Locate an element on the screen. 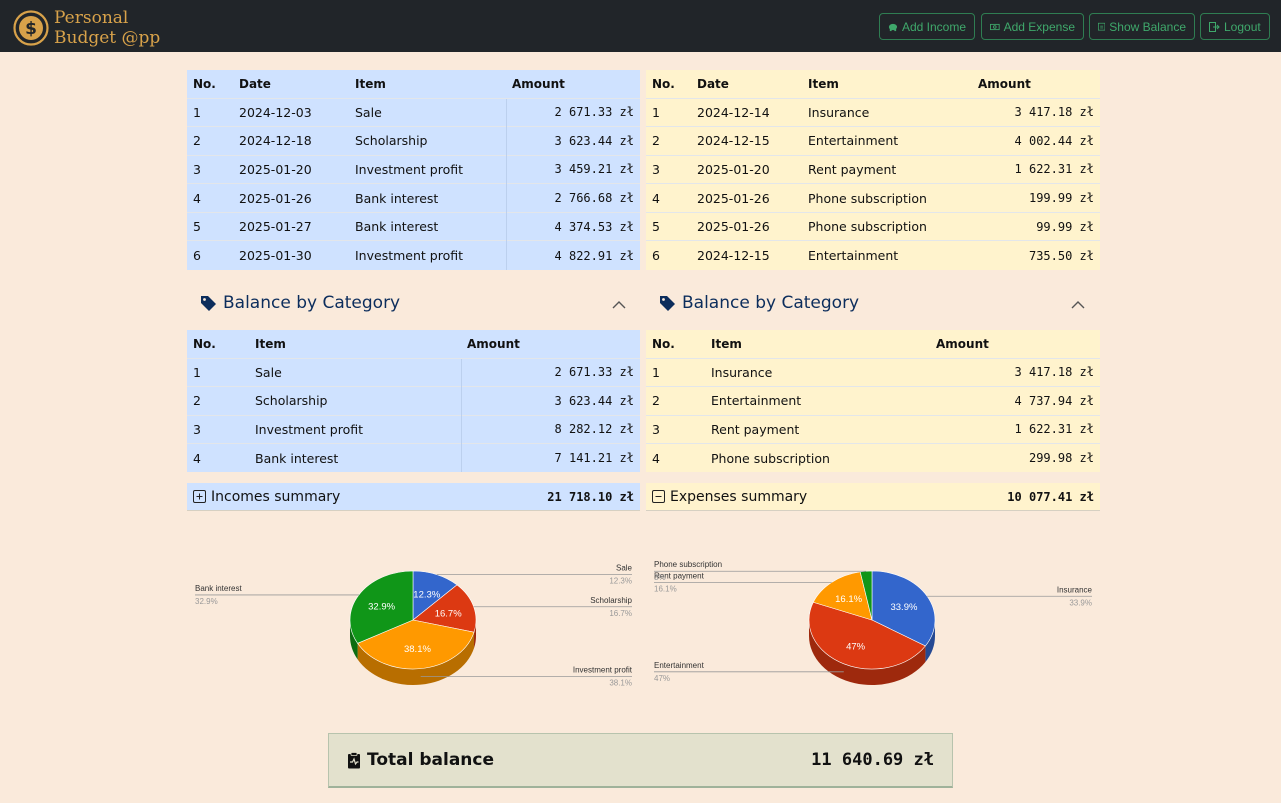  total-balance-value: 11 640.69 zł is located at coordinates (872, 760).